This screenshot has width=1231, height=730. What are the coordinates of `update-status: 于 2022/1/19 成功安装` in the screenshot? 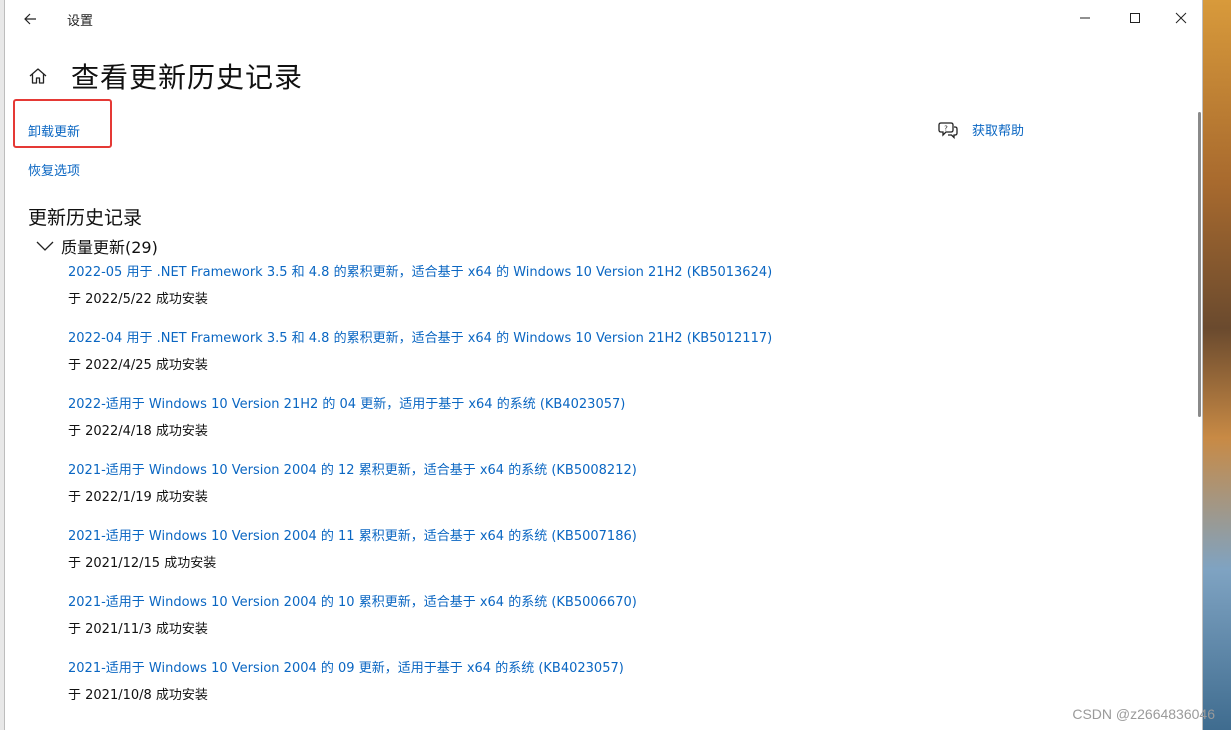 It's located at (138, 497).